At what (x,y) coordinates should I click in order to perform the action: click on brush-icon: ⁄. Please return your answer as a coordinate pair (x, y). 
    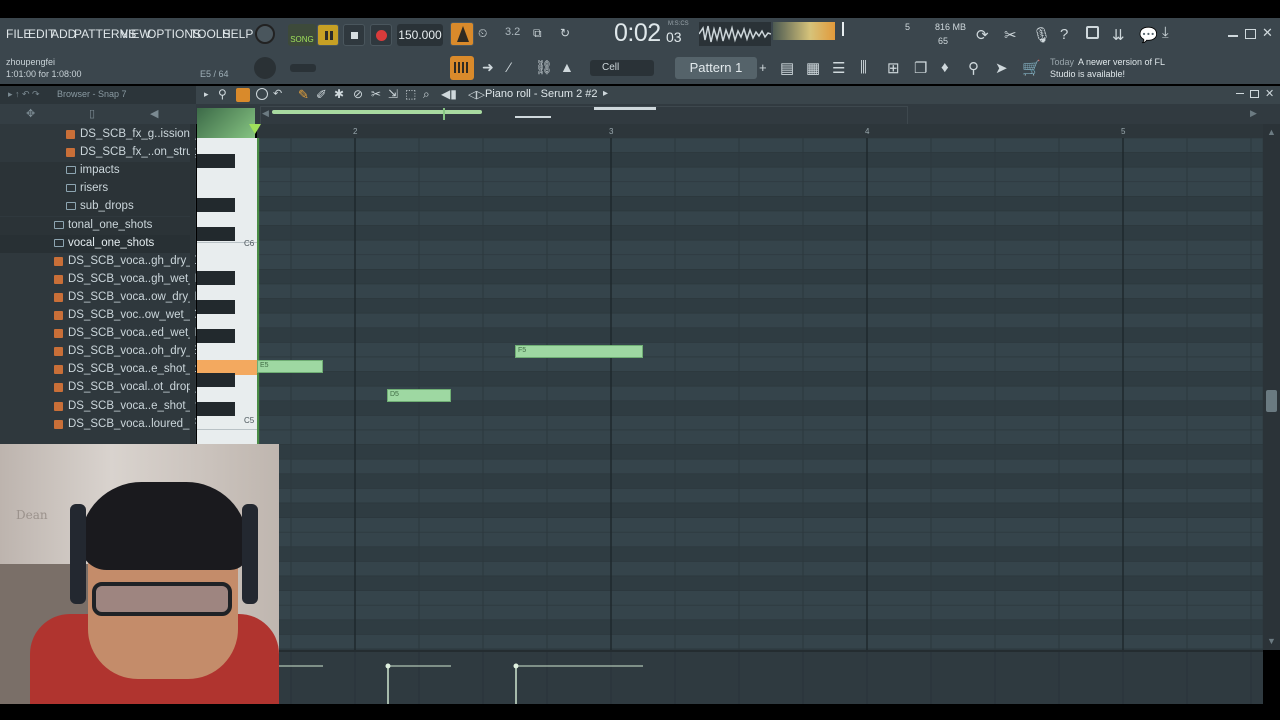
    Looking at the image, I should click on (509, 67).